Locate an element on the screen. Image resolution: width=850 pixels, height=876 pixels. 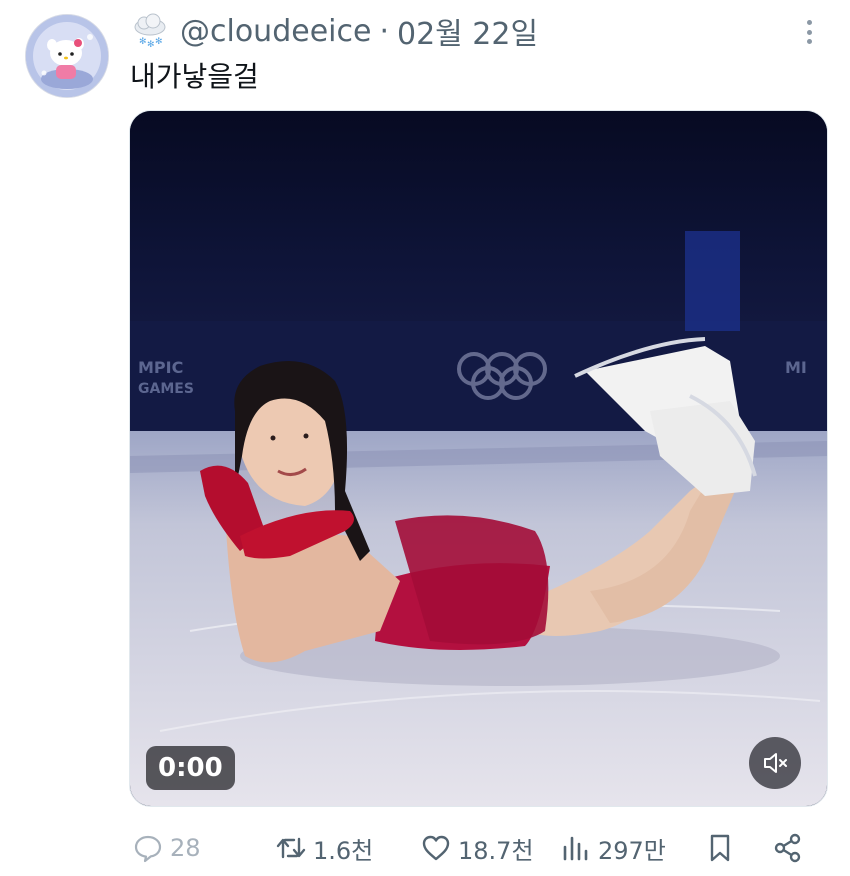
view-count: 297만 is located at coordinates (632, 850).